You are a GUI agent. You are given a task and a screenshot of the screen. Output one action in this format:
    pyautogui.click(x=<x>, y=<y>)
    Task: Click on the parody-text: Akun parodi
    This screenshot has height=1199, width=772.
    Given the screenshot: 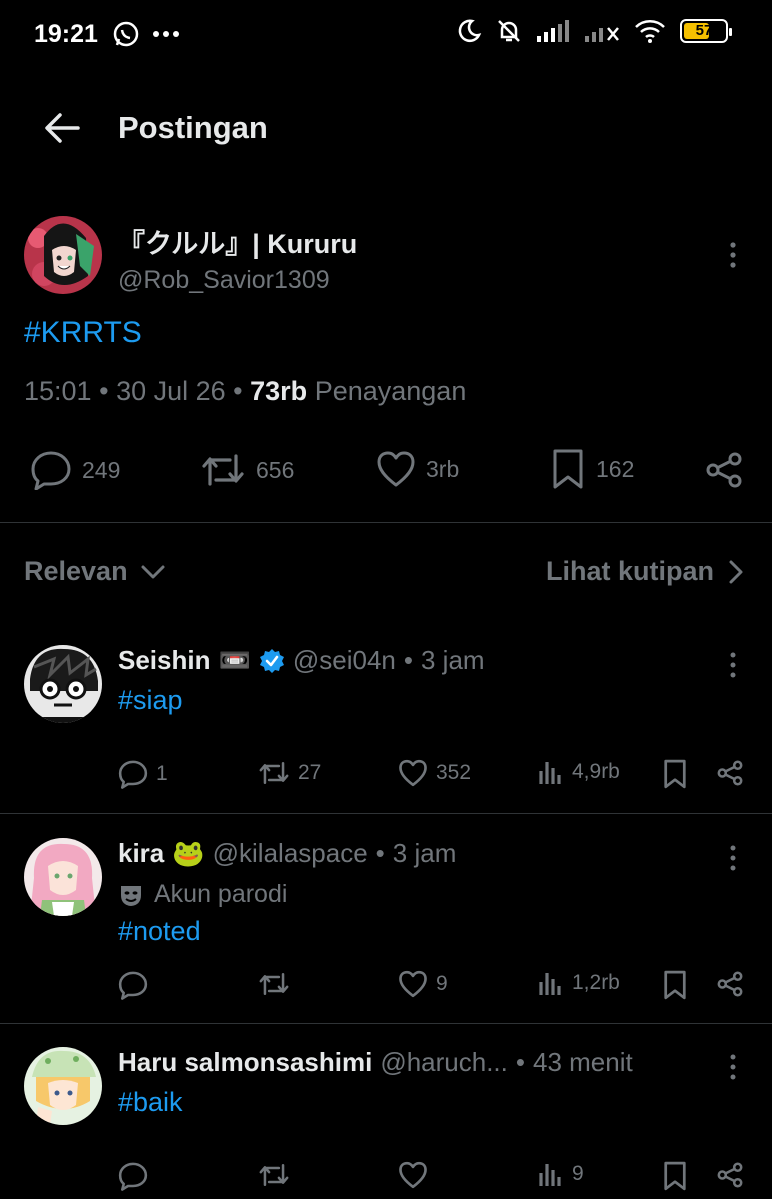 What is the action you would take?
    pyautogui.click(x=221, y=894)
    